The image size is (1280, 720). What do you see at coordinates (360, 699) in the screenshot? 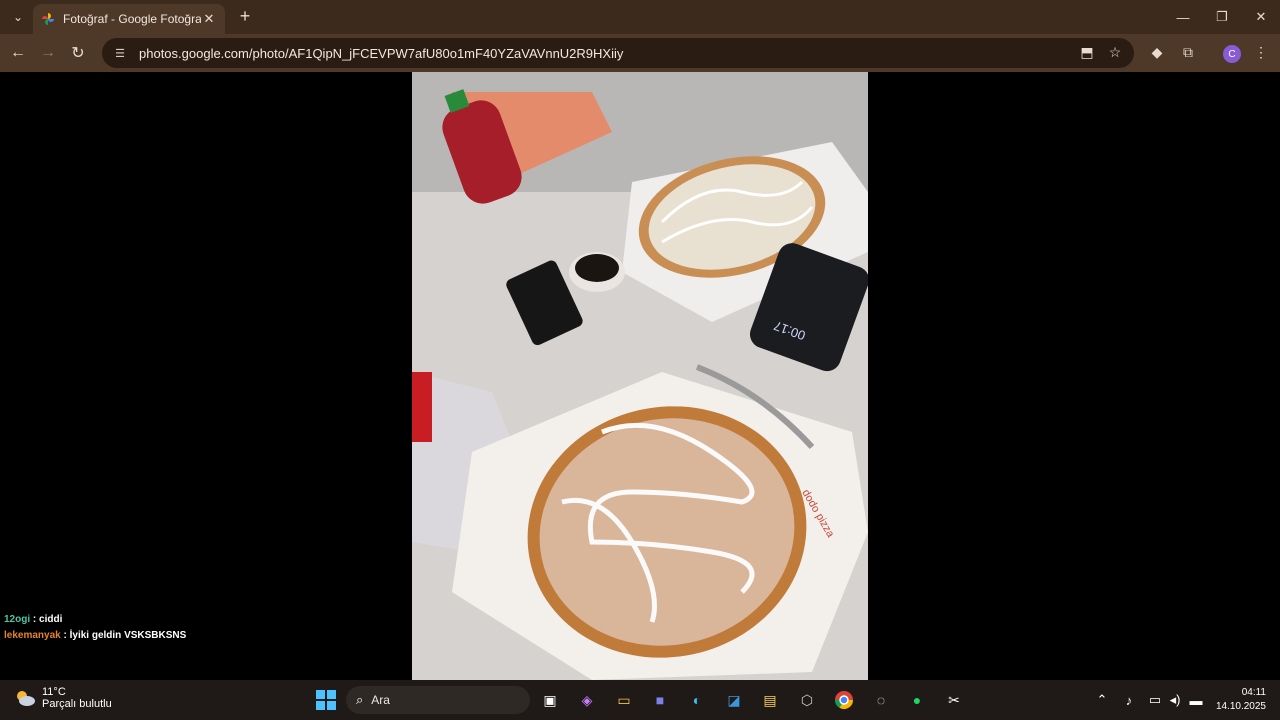
I see `search-icon: ⌕` at bounding box center [360, 699].